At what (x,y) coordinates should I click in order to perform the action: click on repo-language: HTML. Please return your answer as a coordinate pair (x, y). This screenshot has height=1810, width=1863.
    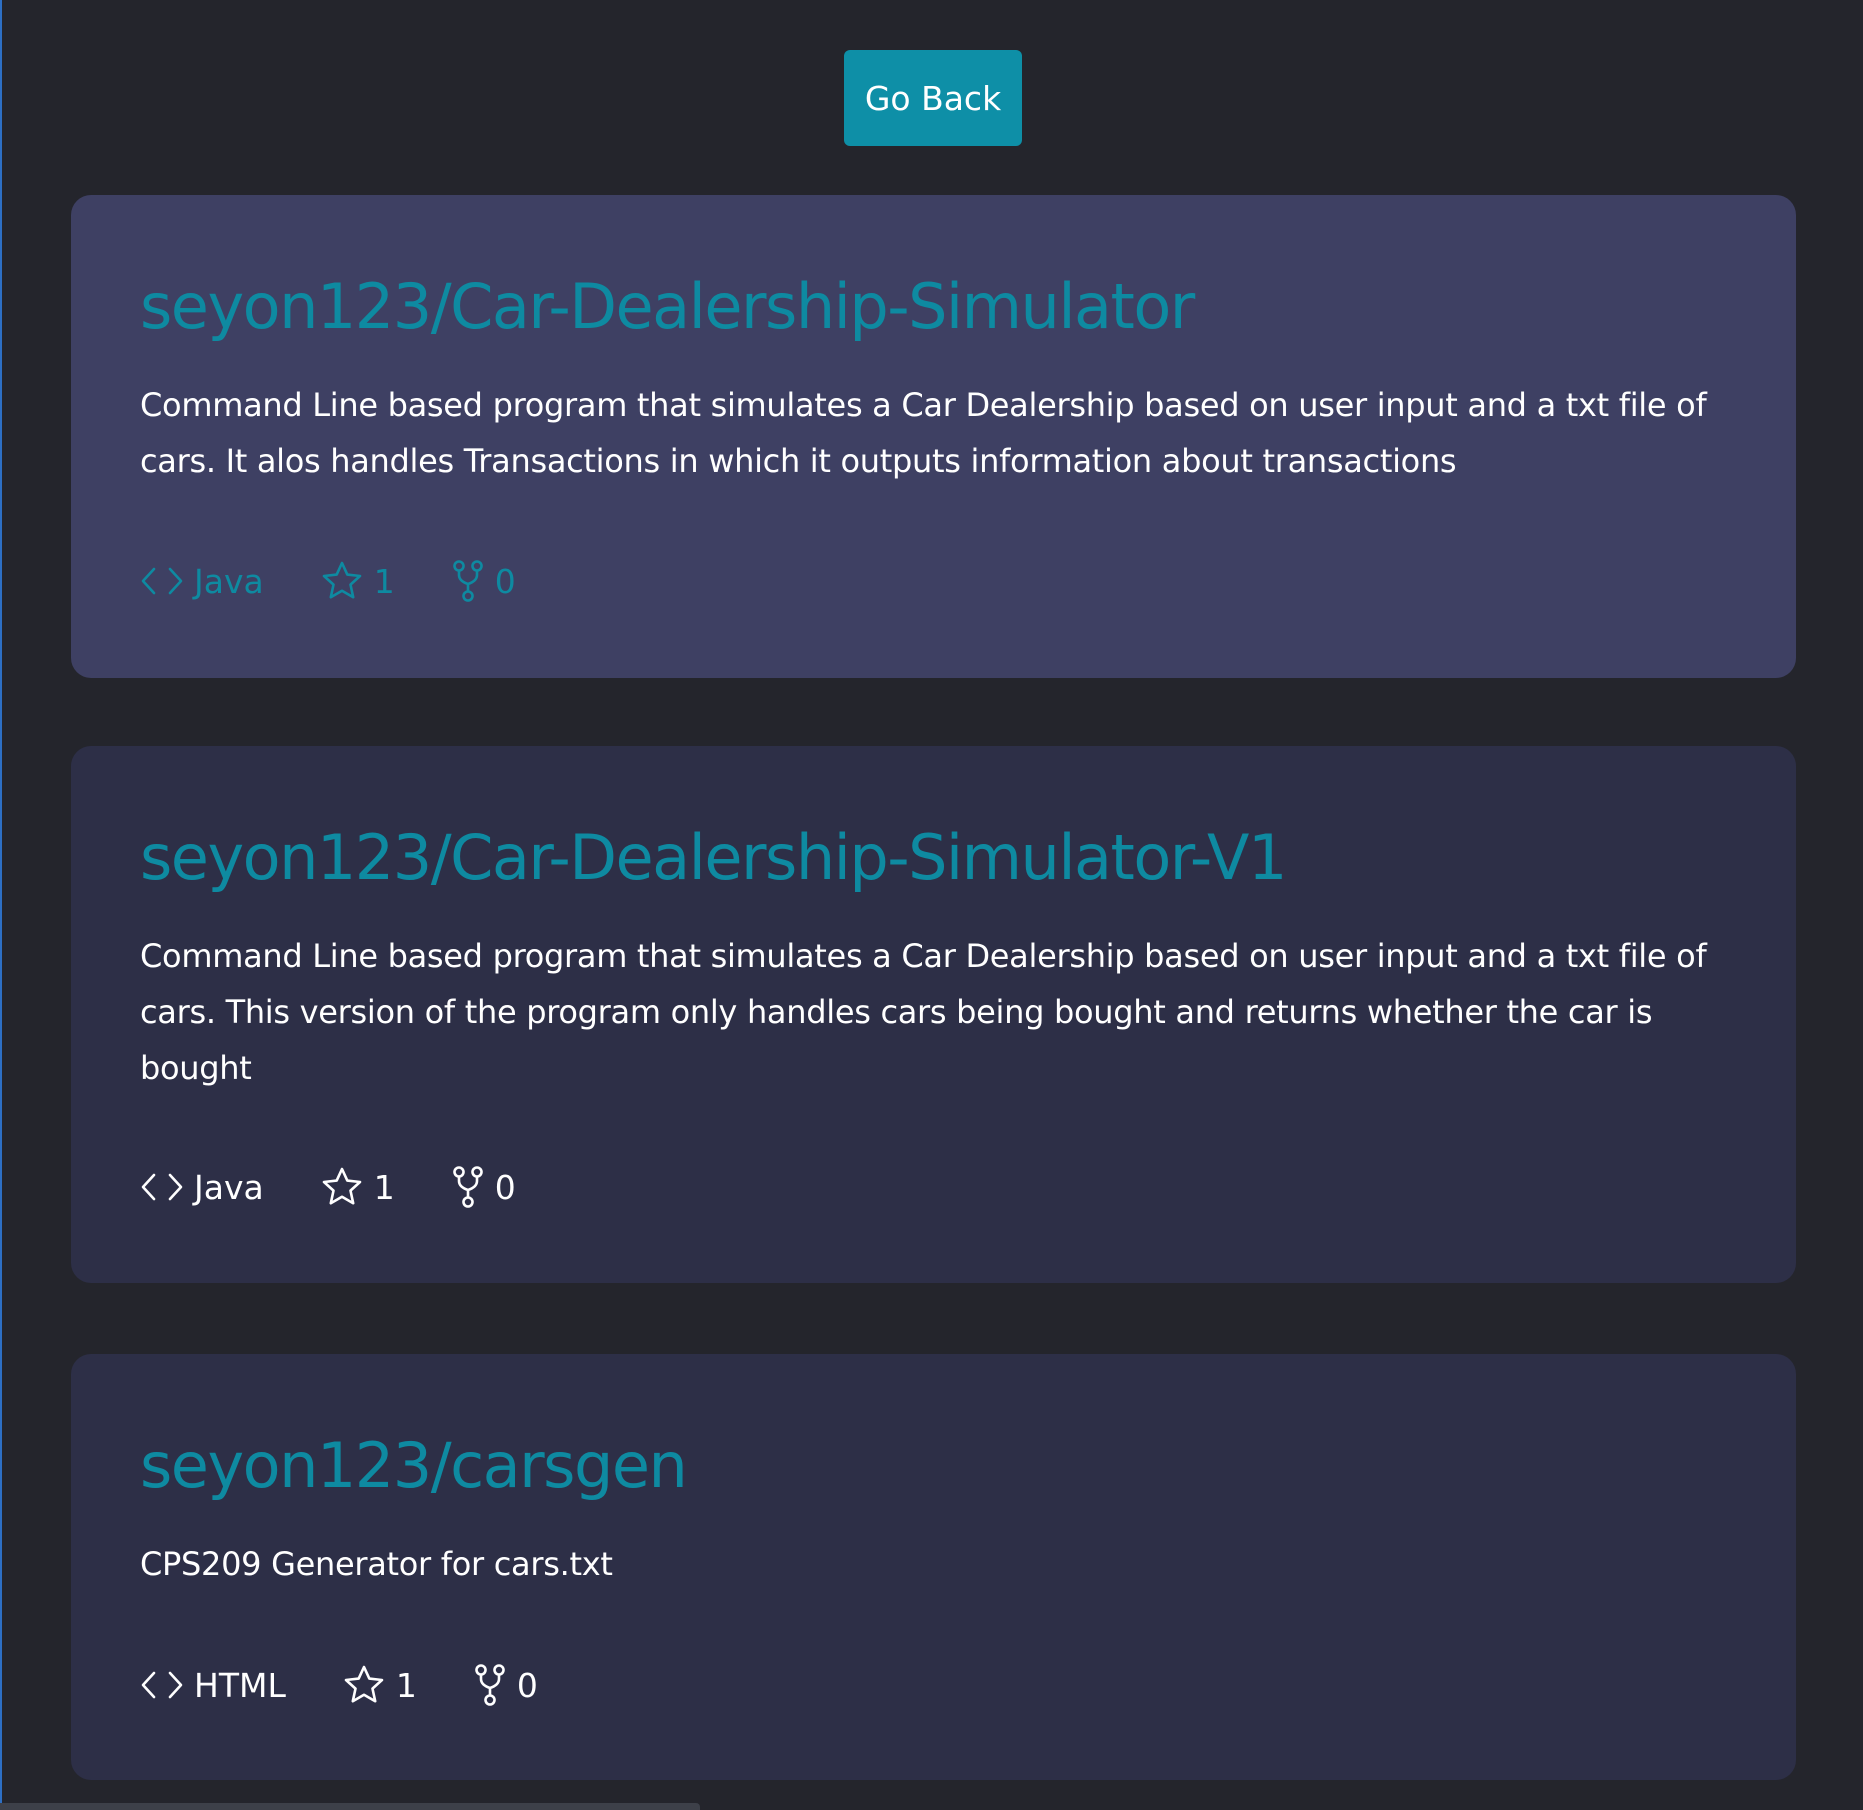
    Looking at the image, I should click on (213, 1685).